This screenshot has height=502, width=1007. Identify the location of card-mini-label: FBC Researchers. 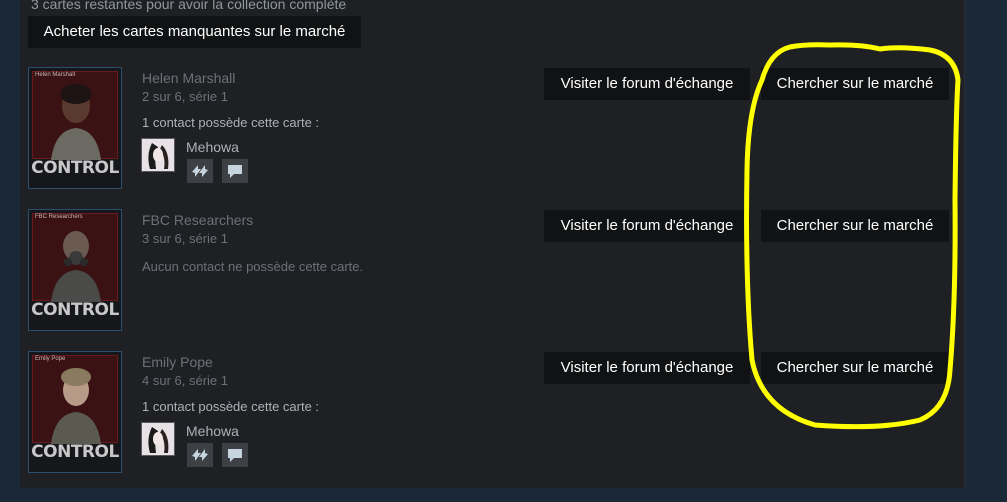
(59, 217).